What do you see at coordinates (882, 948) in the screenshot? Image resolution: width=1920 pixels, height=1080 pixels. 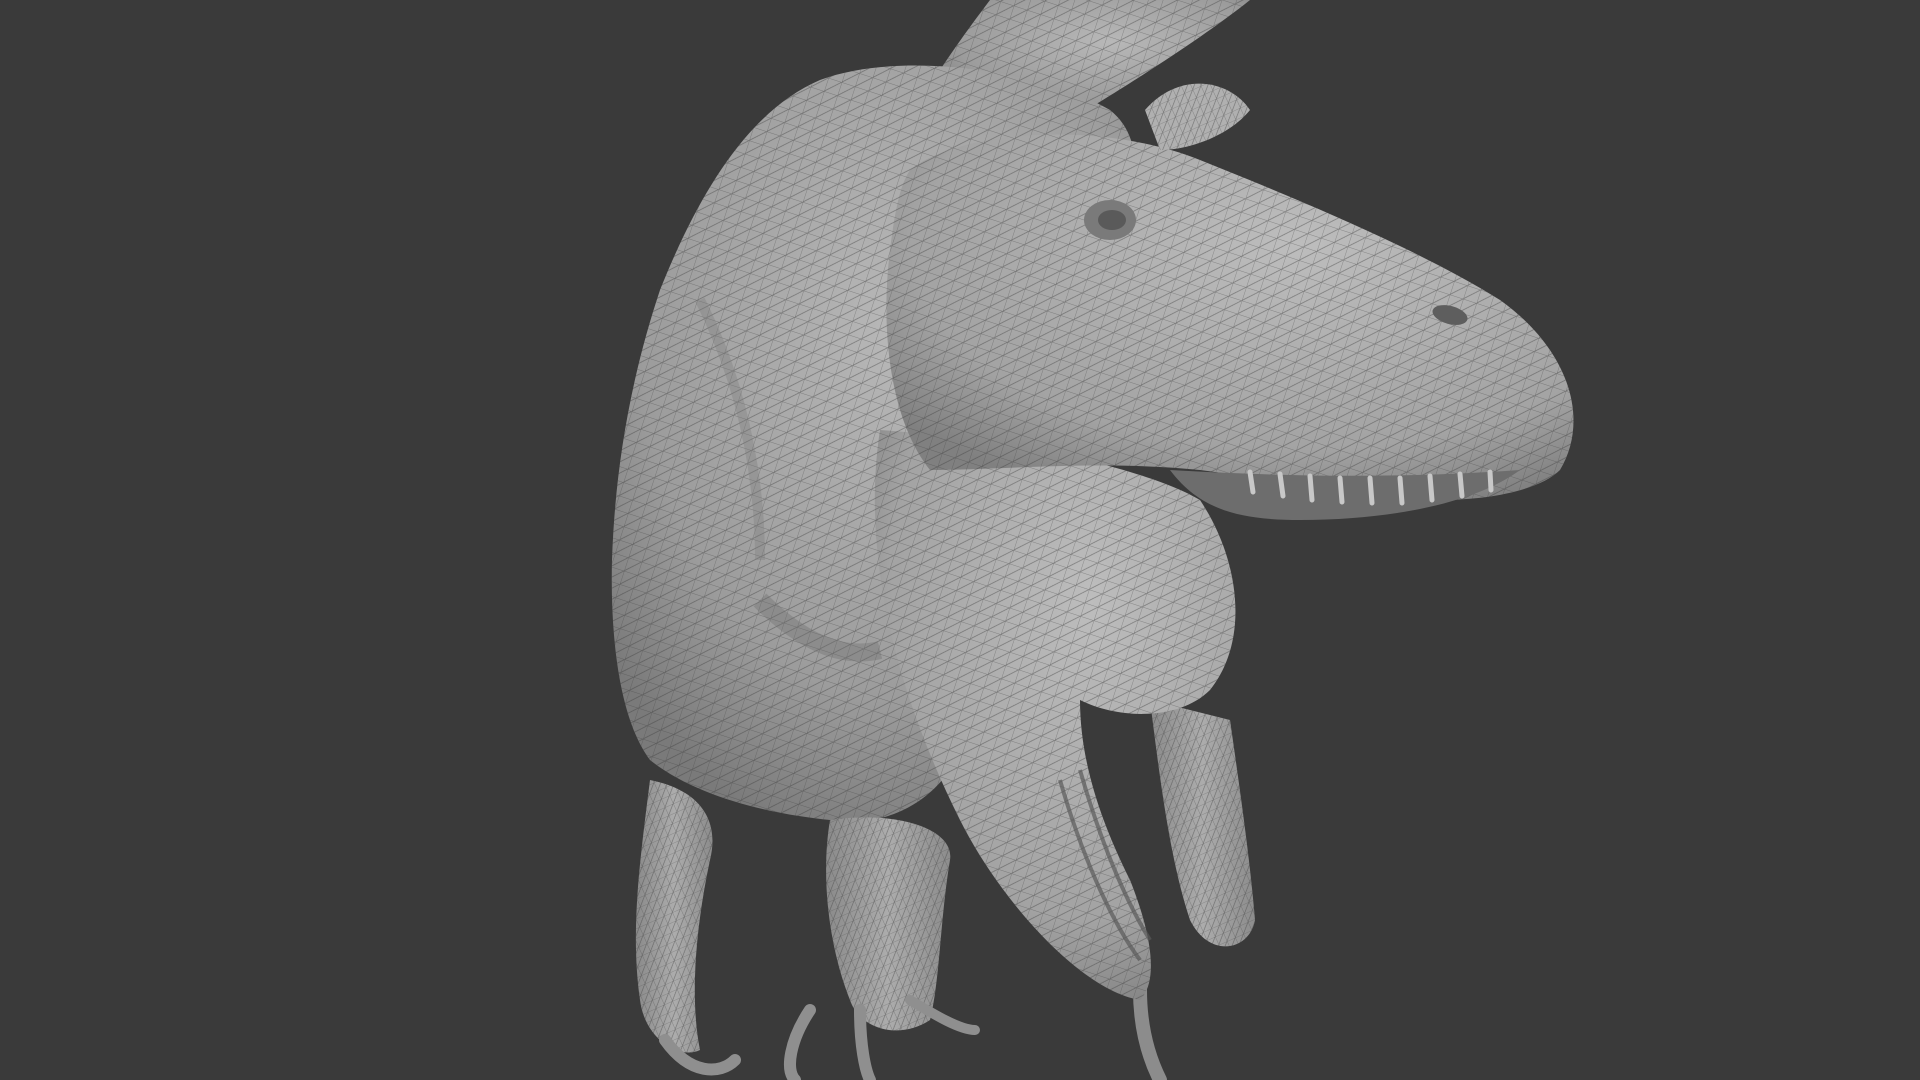 I see `right-hind-leg` at bounding box center [882, 948].